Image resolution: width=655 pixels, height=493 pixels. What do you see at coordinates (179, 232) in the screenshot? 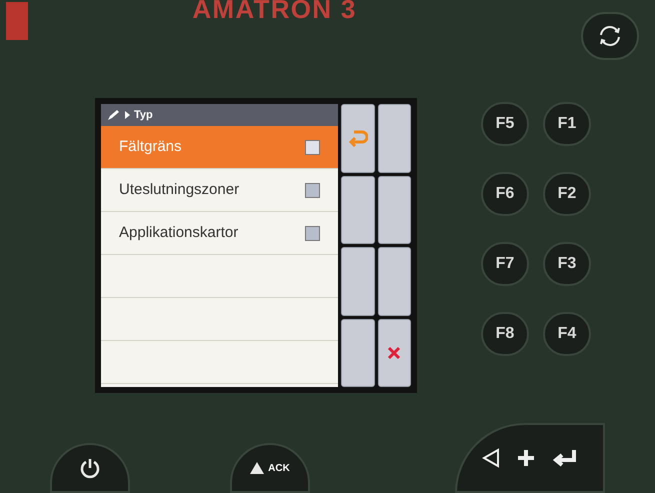
I see `row-label: Applikationskartor` at bounding box center [179, 232].